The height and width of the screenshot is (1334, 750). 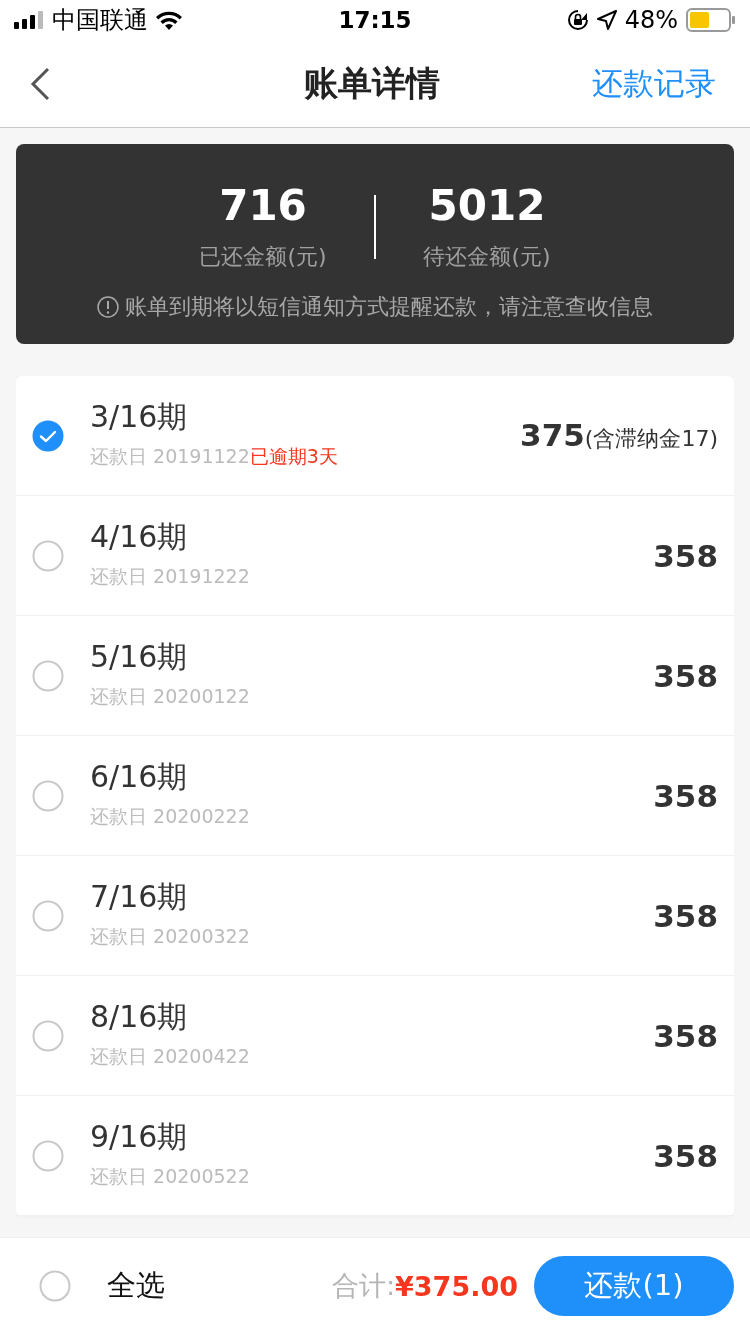 I want to click on due-date: 还款日 20200322, so click(x=170, y=936).